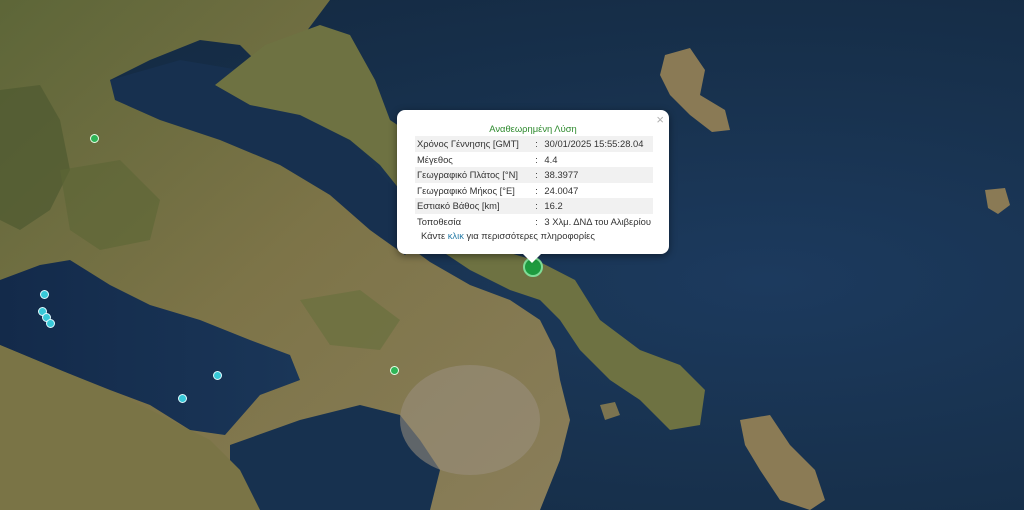 Image resolution: width=1024 pixels, height=510 pixels. What do you see at coordinates (597, 221) in the screenshot?
I see `info-value: 3 Χλμ. ΔΝΔ του Αλιβερίου` at bounding box center [597, 221].